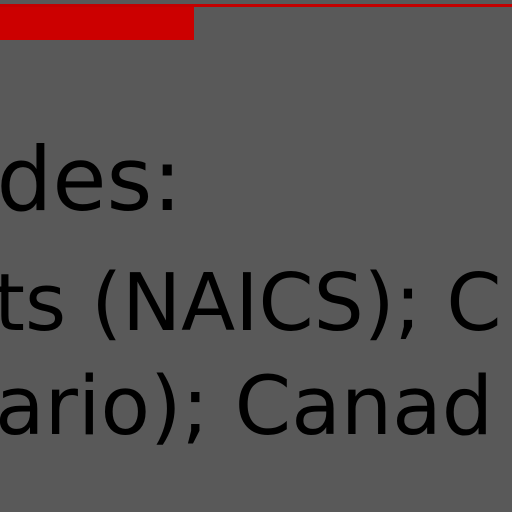 The image size is (512, 512). What do you see at coordinates (97, 23) in the screenshot?
I see `red-accent-bar` at bounding box center [97, 23].